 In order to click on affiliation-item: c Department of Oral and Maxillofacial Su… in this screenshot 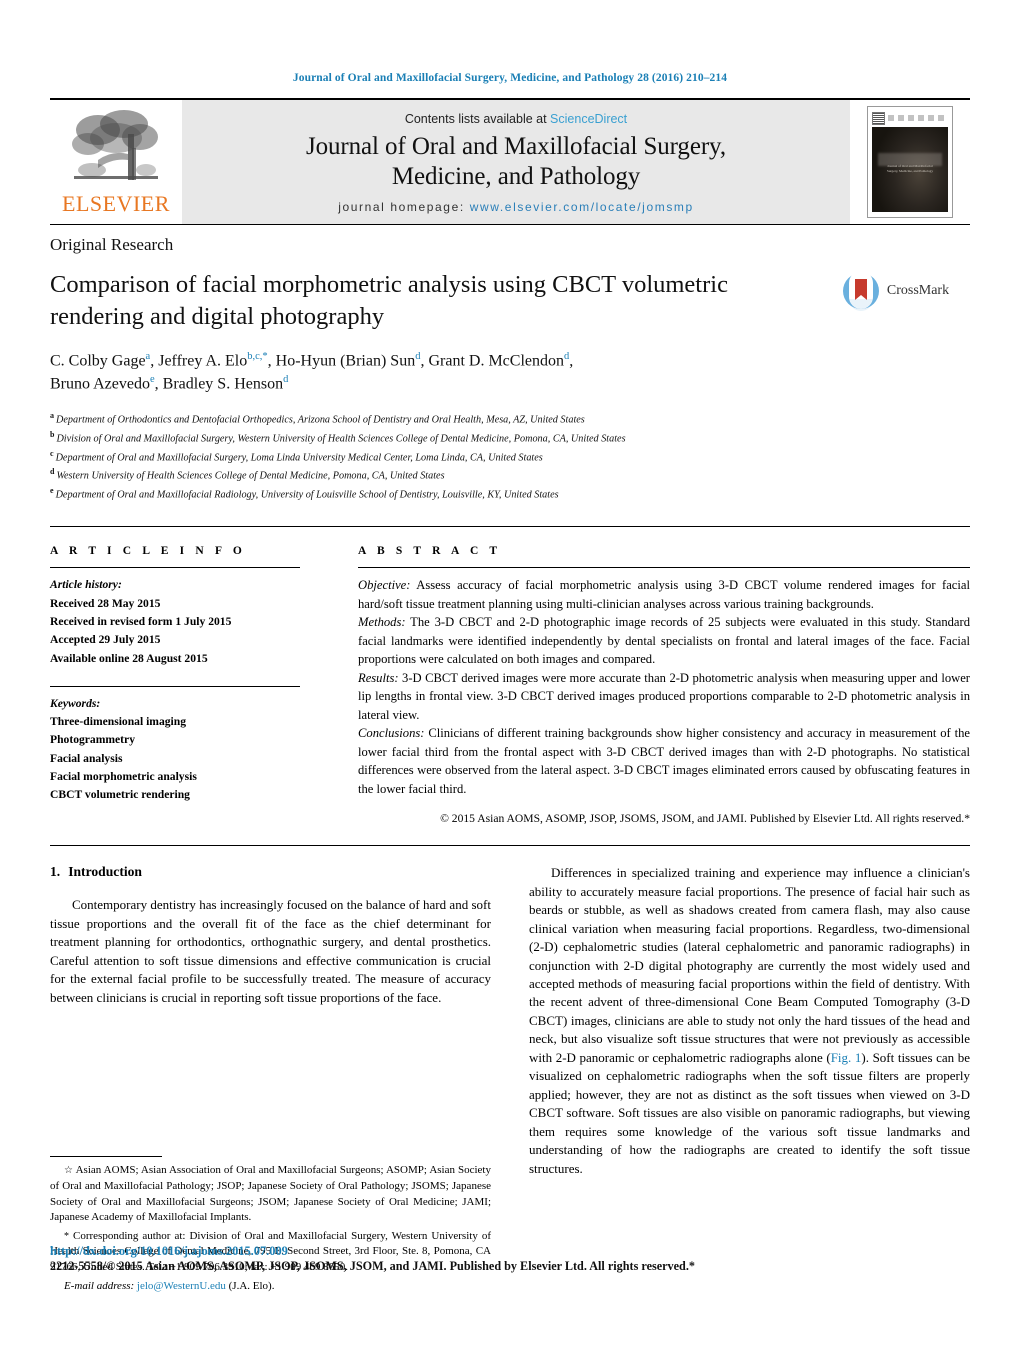, I will do `click(510, 457)`.